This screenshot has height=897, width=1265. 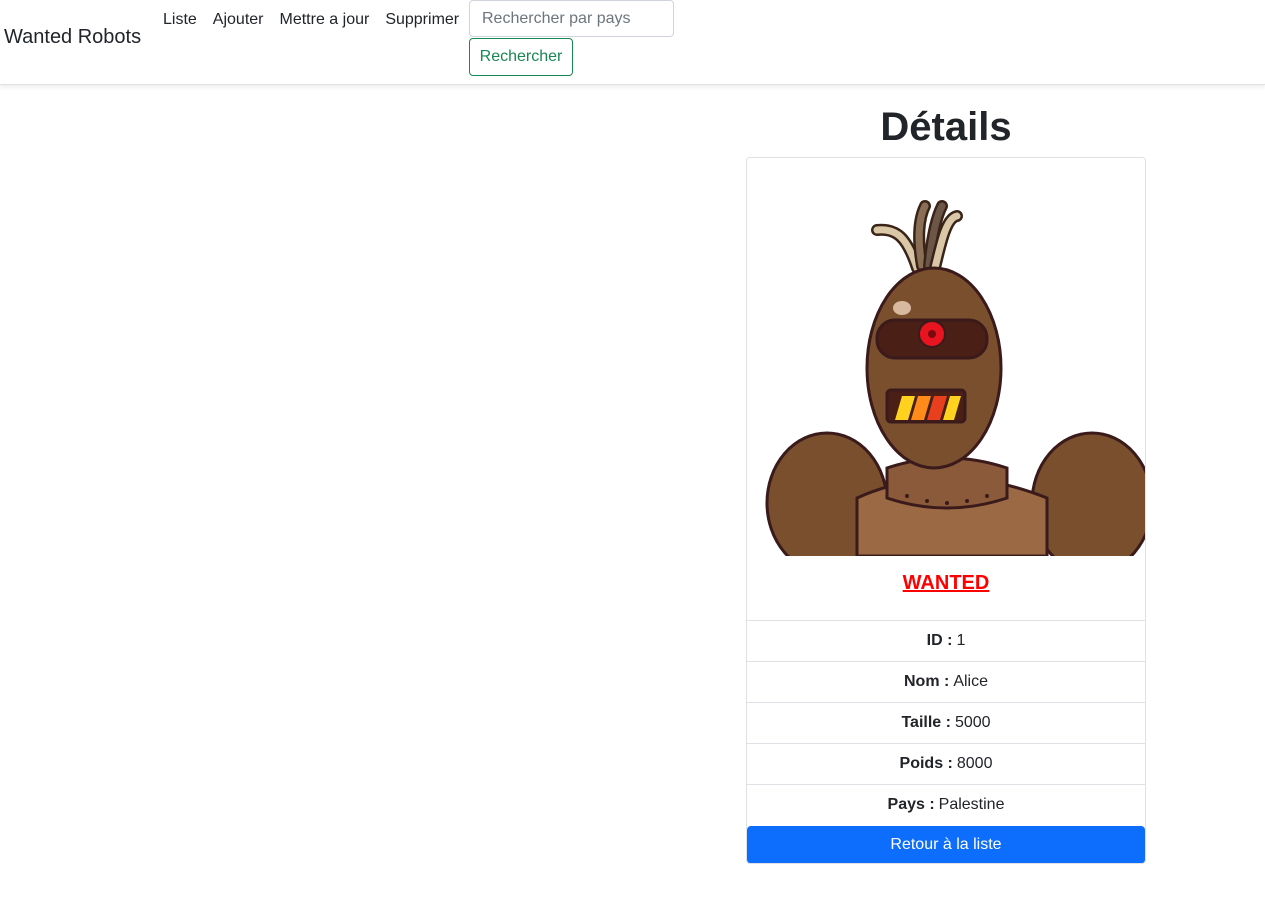 I want to click on nav-link-liste: Liste, so click(x=180, y=20).